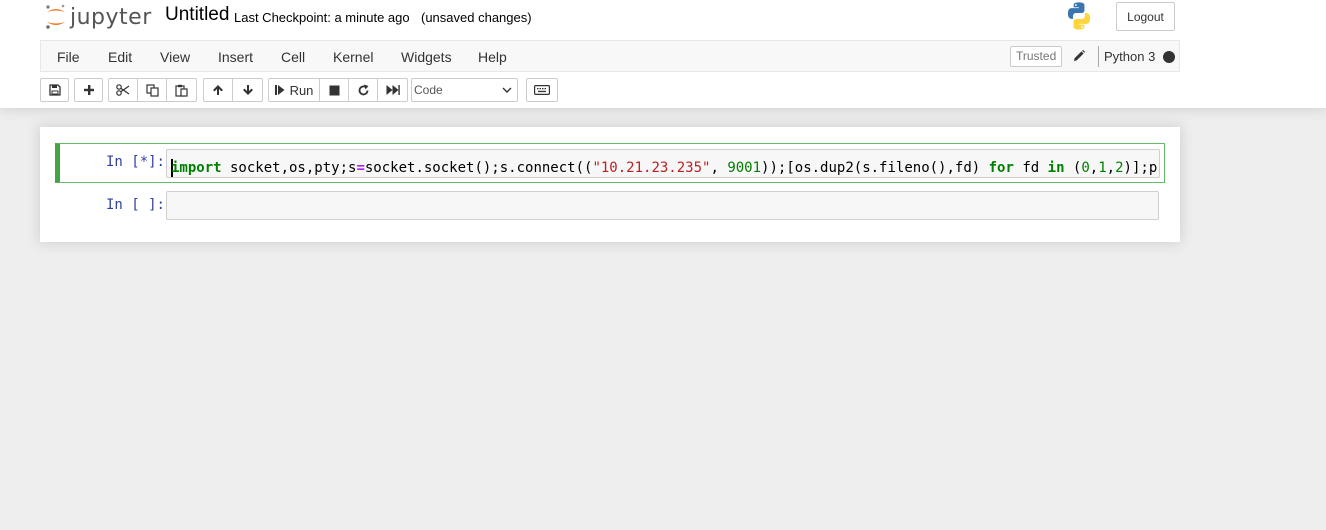 This screenshot has height=530, width=1326. I want to click on code-cell-2: In [ ]:, so click(610, 205).